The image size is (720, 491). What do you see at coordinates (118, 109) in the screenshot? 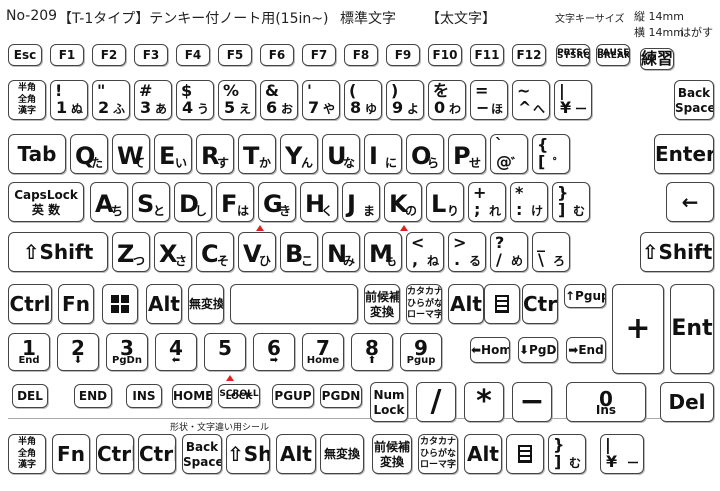
I see `key-label: ふ` at bounding box center [118, 109].